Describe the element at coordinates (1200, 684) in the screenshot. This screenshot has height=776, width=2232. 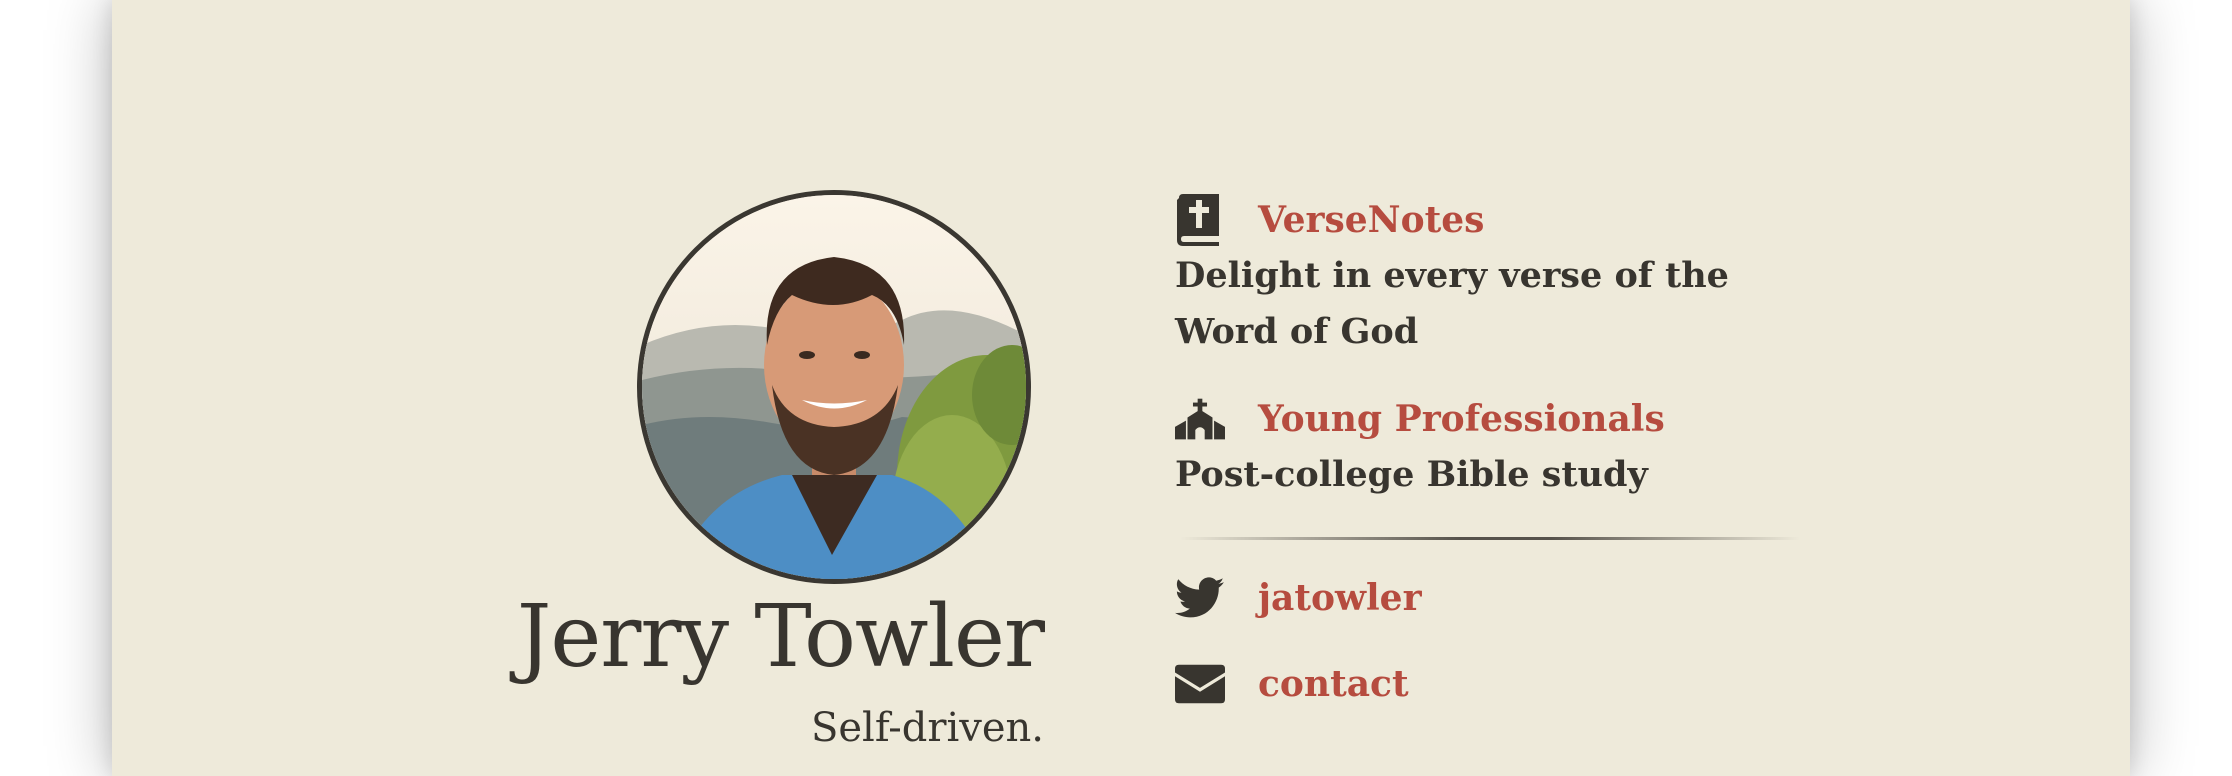
I see `envelope-icon` at that location.